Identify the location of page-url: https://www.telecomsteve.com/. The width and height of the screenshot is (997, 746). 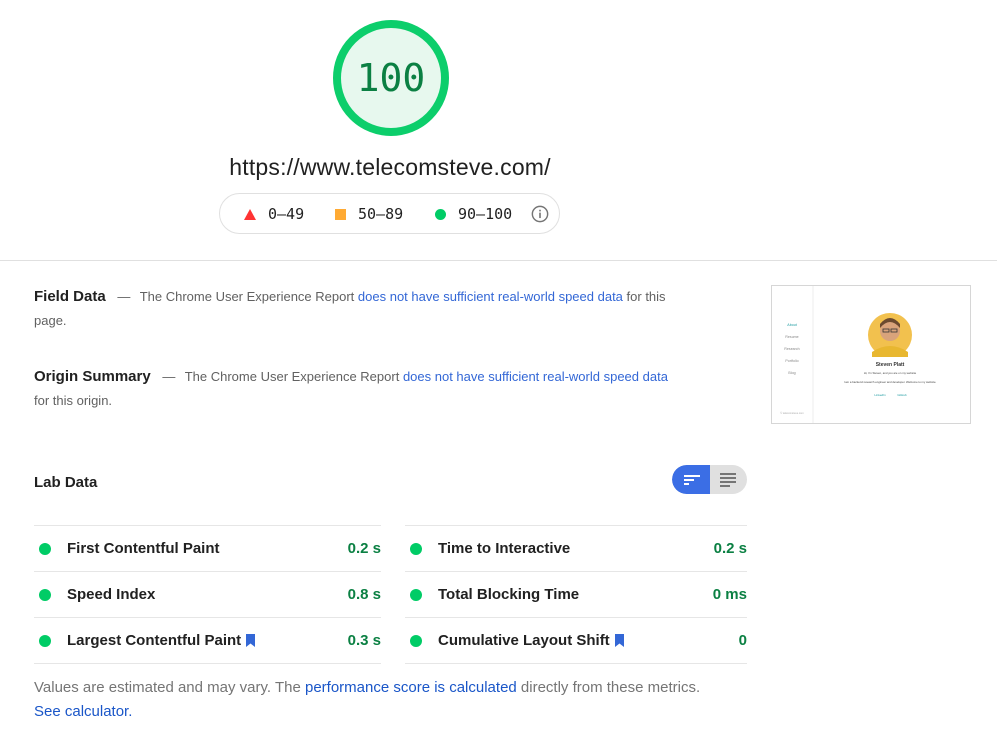
(390, 167).